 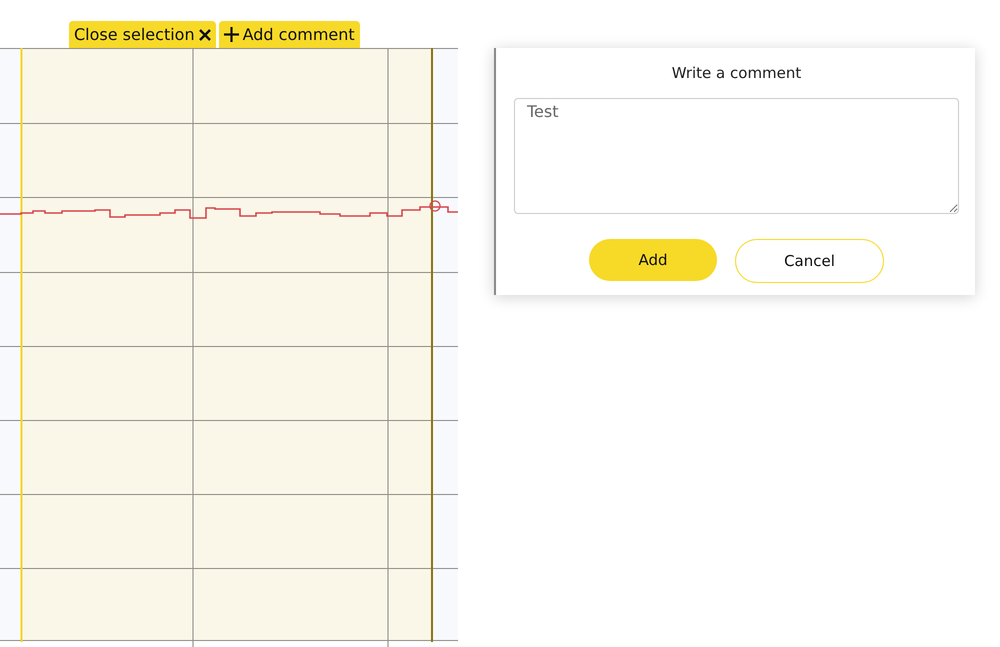 I want to click on close-icon, so click(x=204, y=34).